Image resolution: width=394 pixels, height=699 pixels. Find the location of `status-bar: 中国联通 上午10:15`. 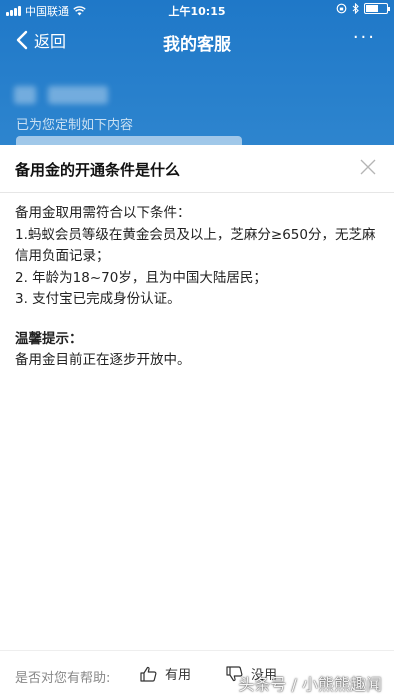

status-bar: 中国联通 上午10:15 is located at coordinates (197, 10).